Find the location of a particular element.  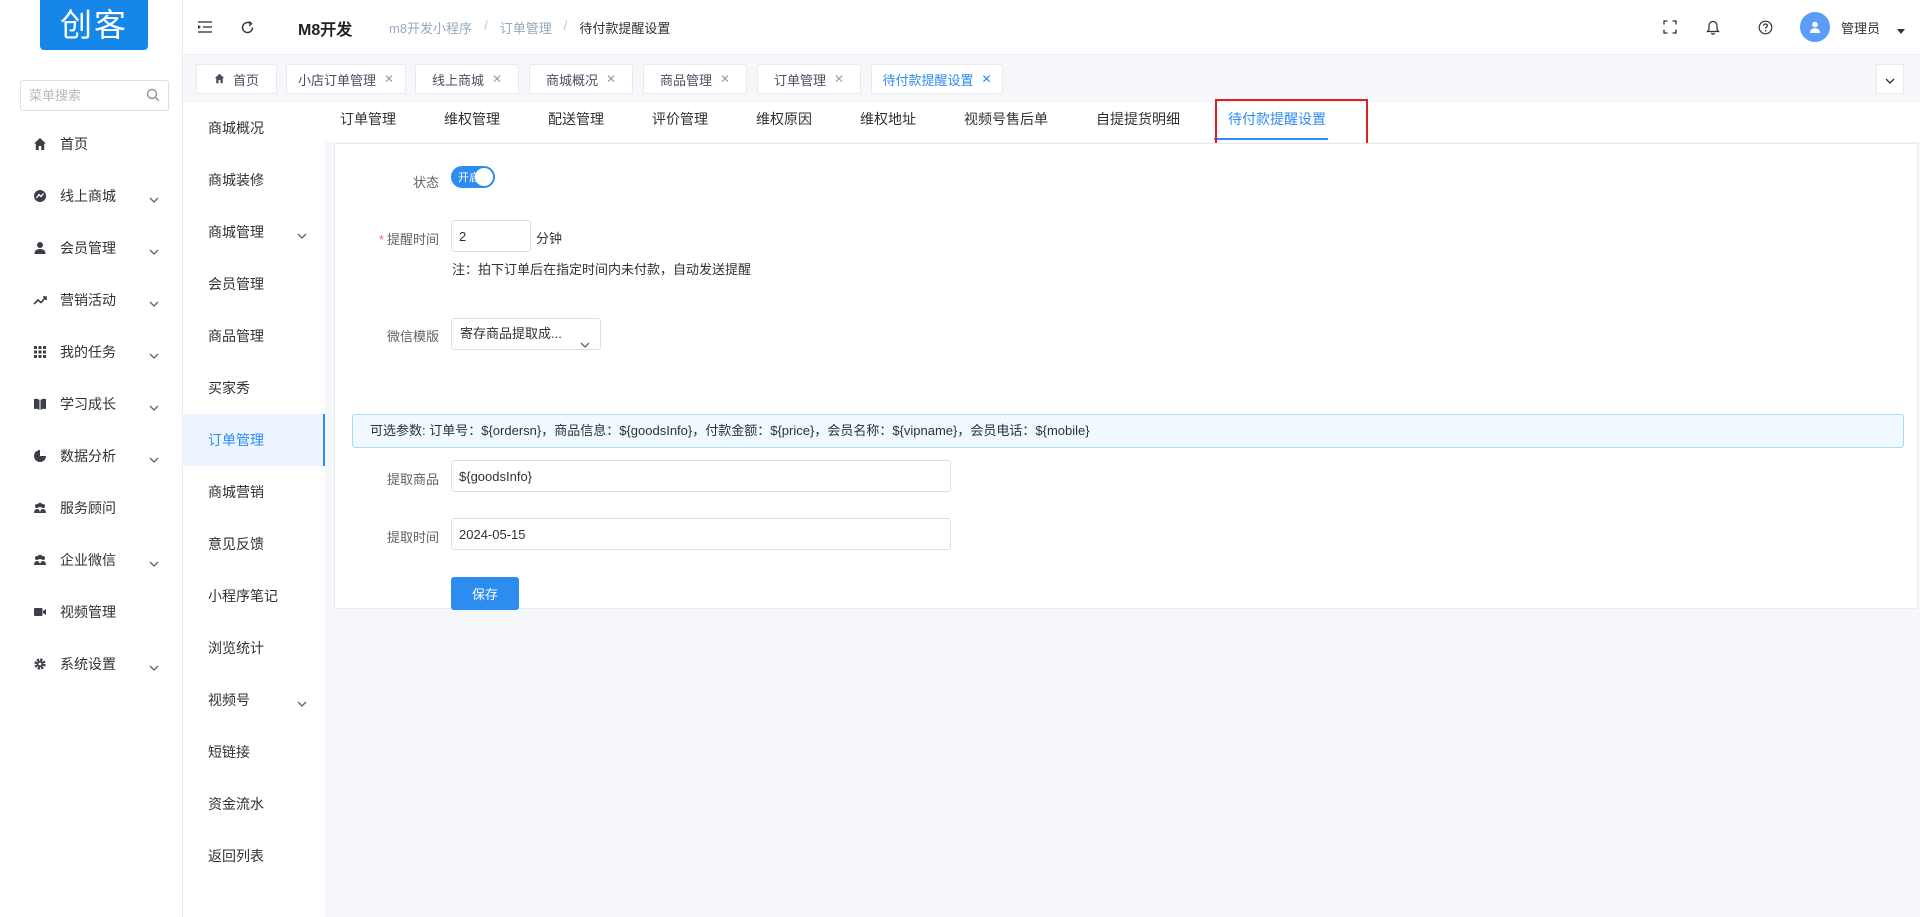

topnav-rights-reasons: 维权原因 is located at coordinates (784, 122).